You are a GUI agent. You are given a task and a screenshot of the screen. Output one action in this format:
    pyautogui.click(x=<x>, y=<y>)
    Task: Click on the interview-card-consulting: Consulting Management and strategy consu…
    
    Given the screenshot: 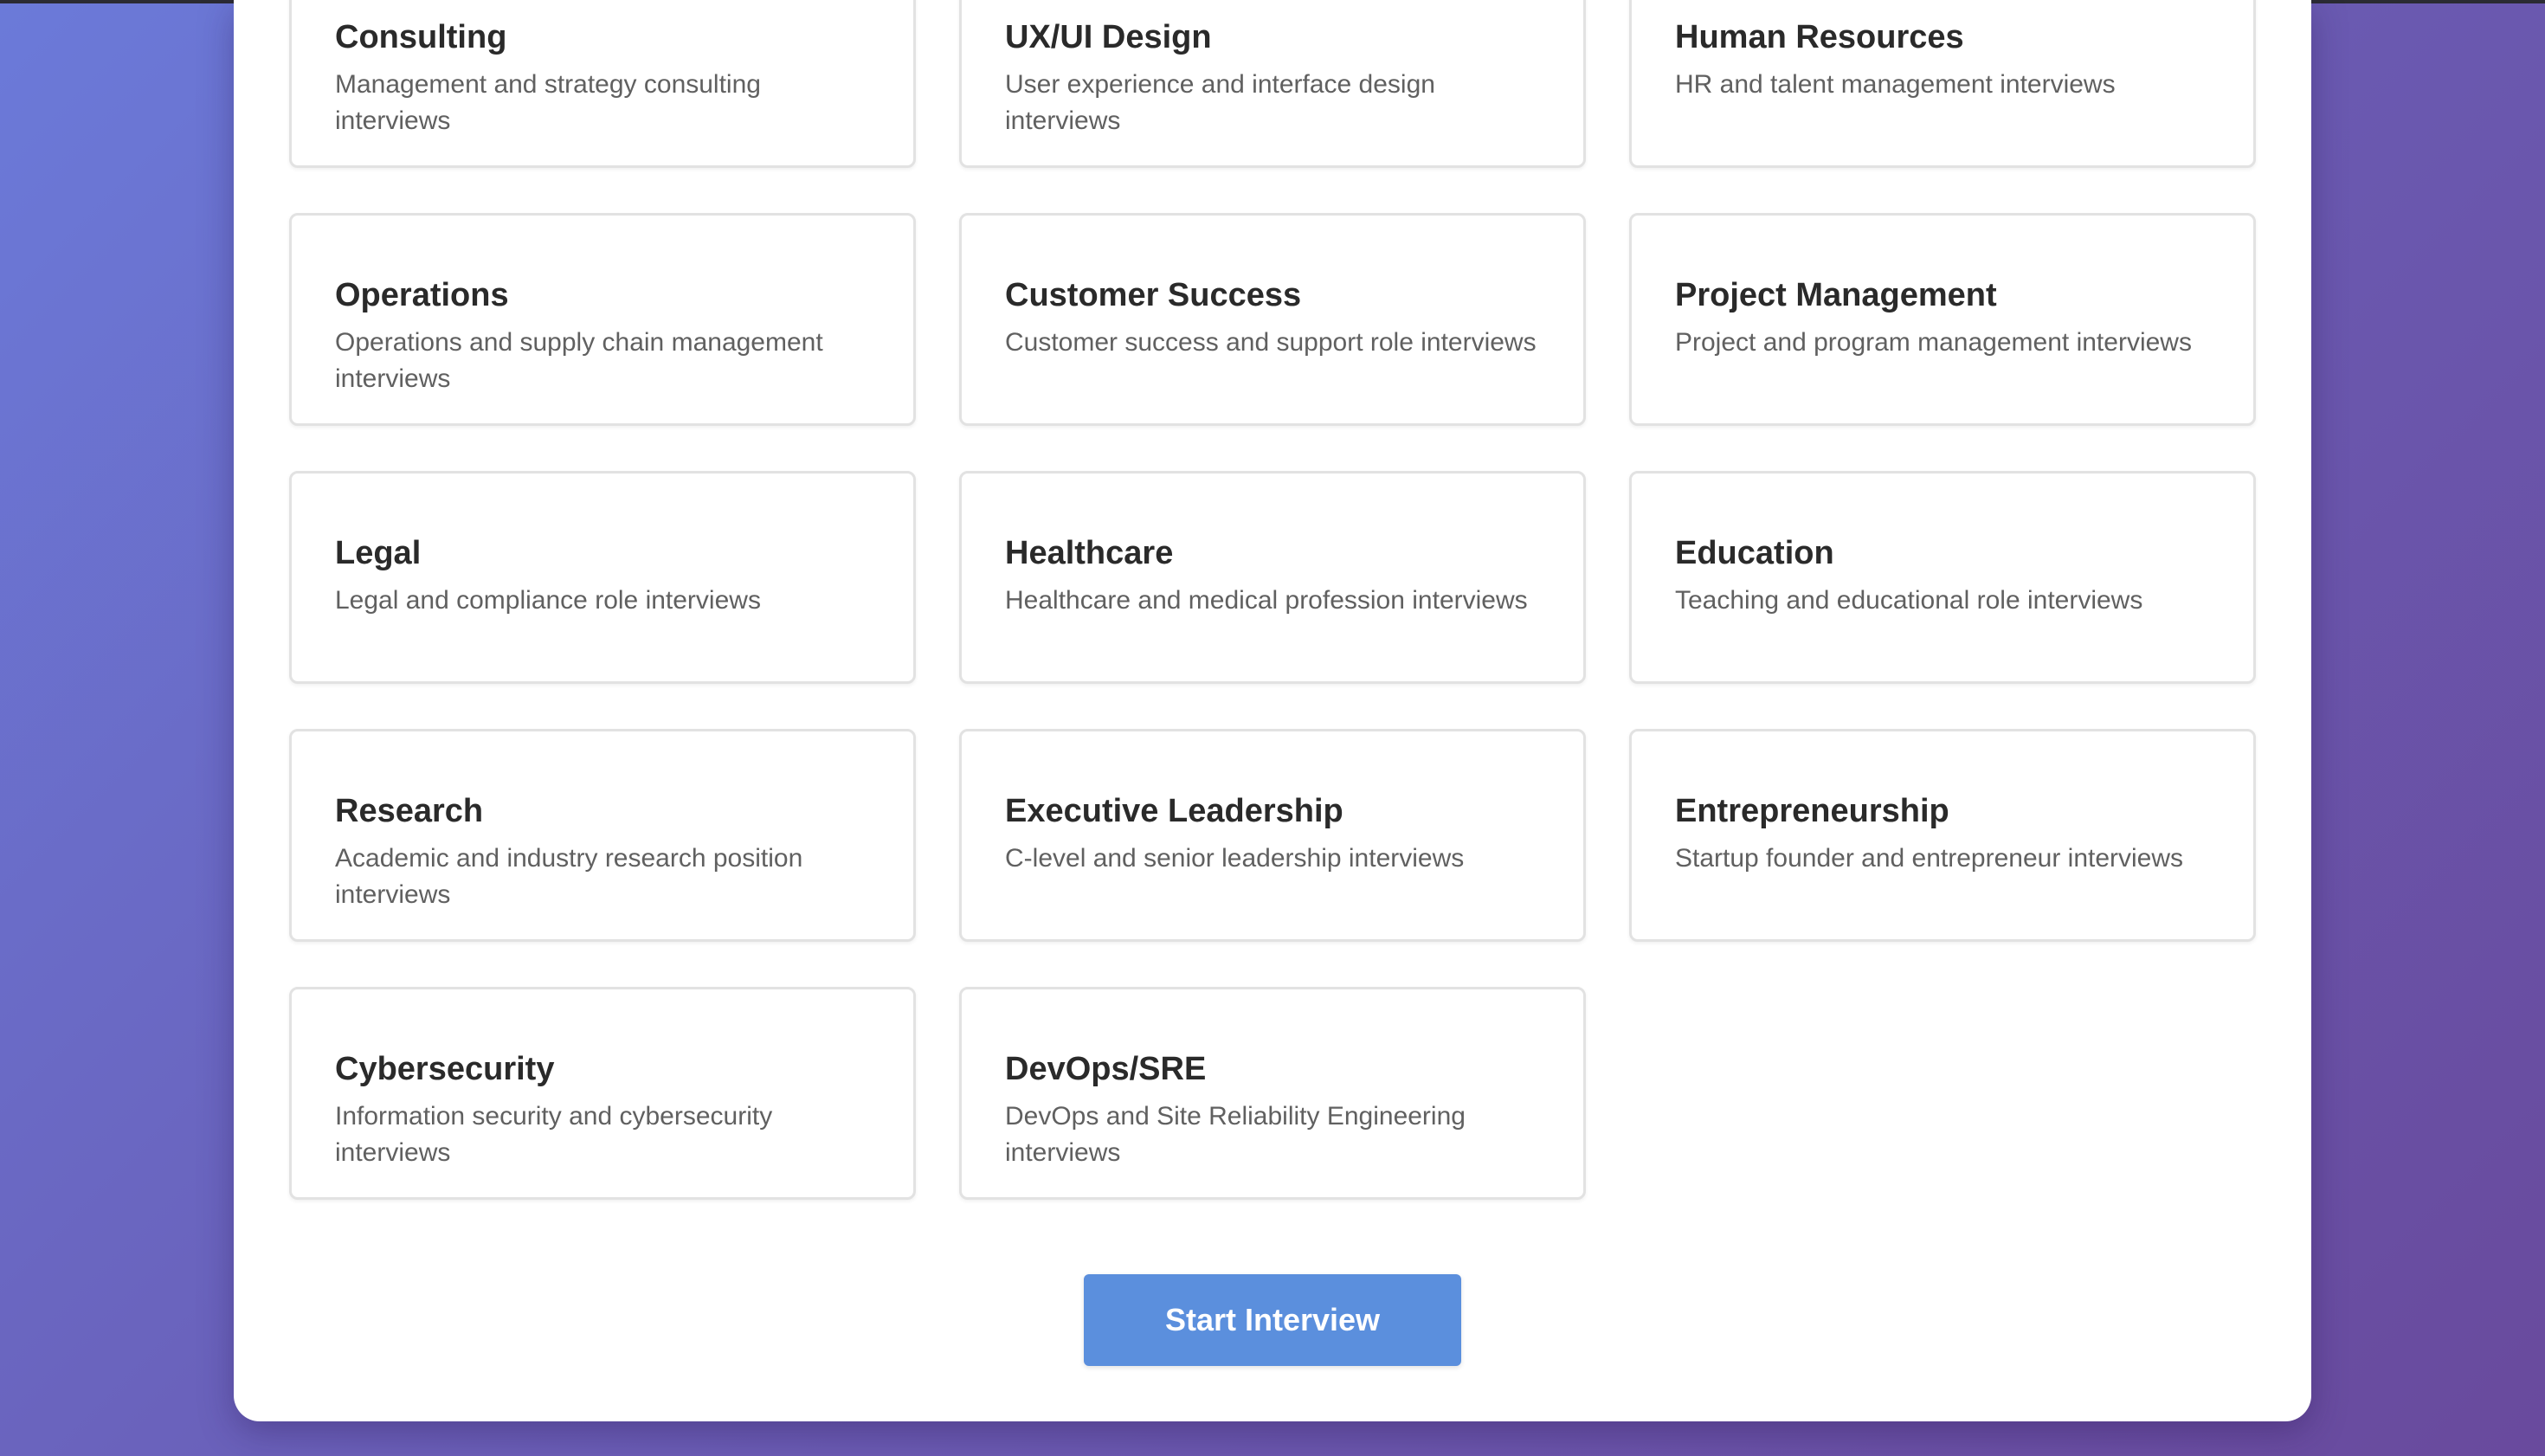 What is the action you would take?
    pyautogui.click(x=603, y=84)
    